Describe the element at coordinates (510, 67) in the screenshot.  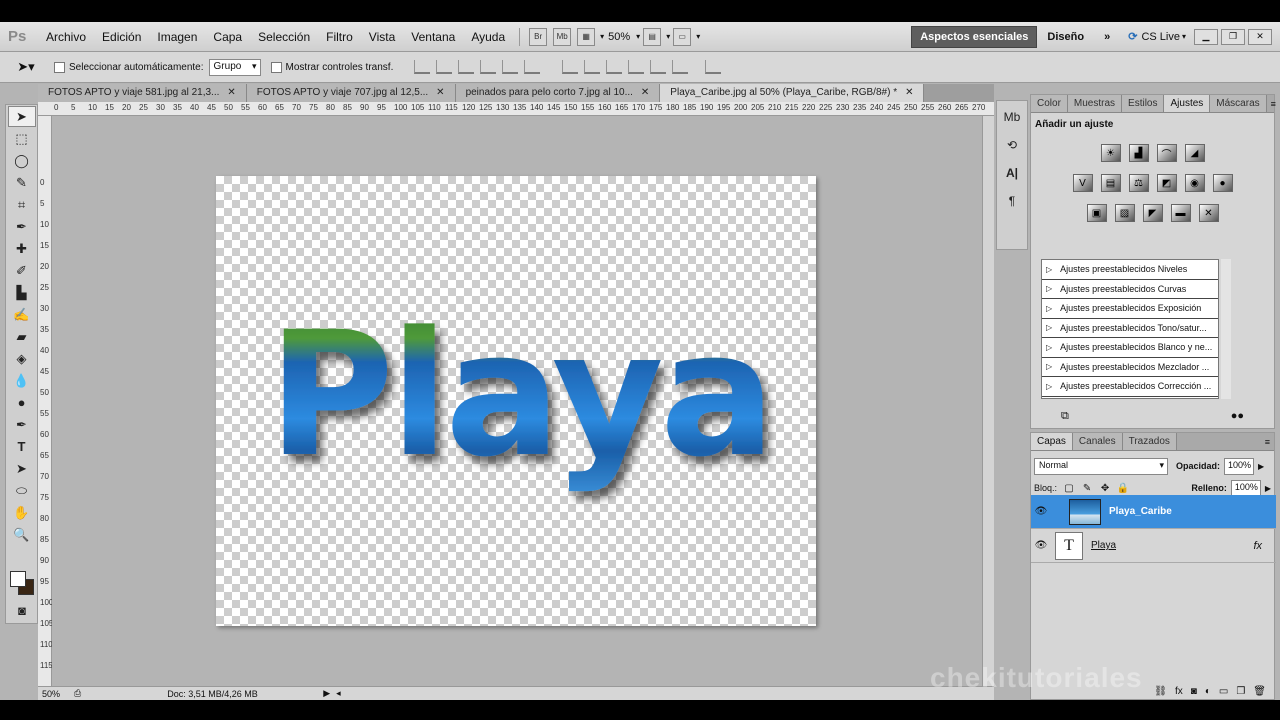
I see `align-hcenter-icon` at that location.